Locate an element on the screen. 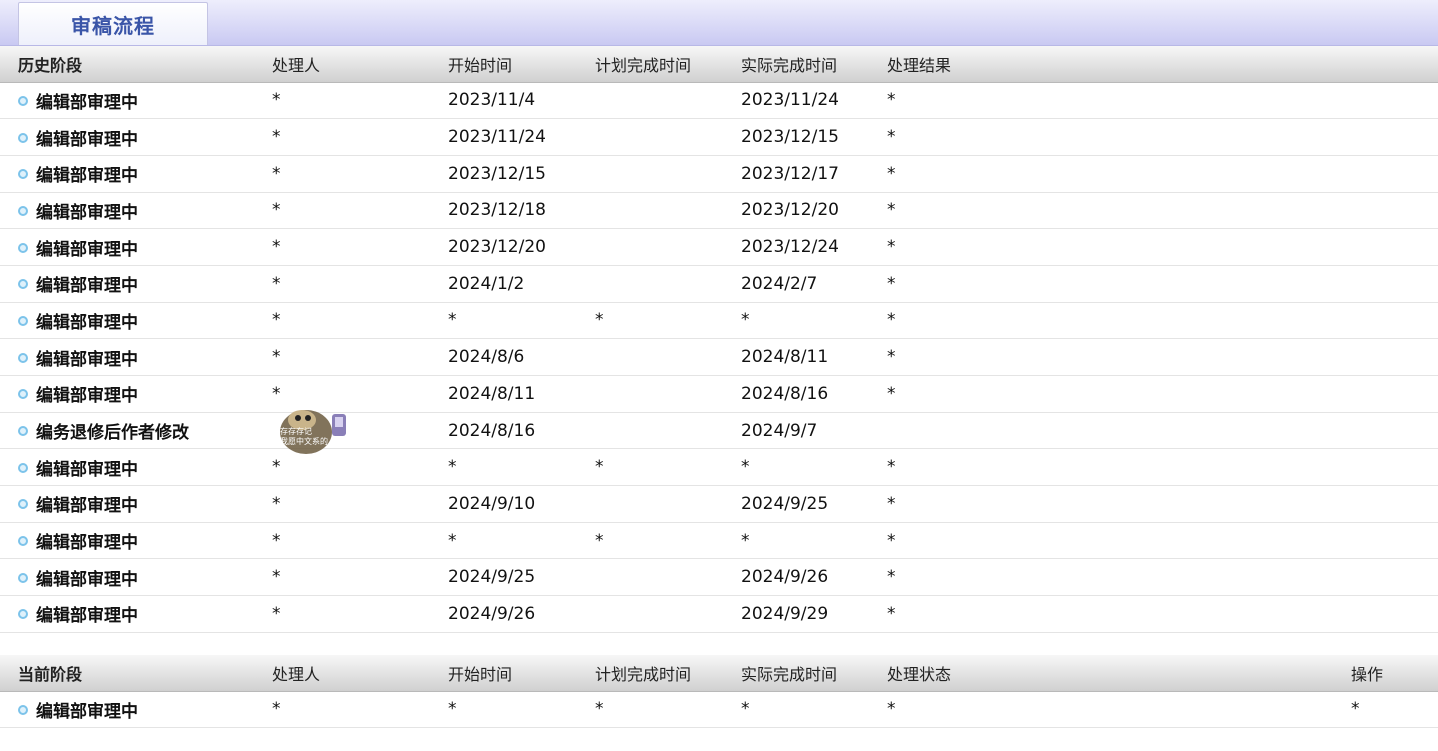 The height and width of the screenshot is (751, 1438). stage-label: 编务退修后作者修改 is located at coordinates (112, 433).